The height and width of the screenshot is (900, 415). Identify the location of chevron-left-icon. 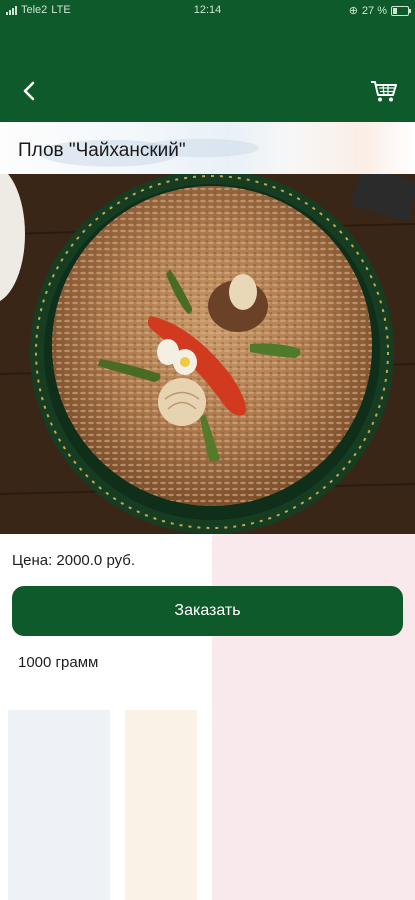
(29, 91).